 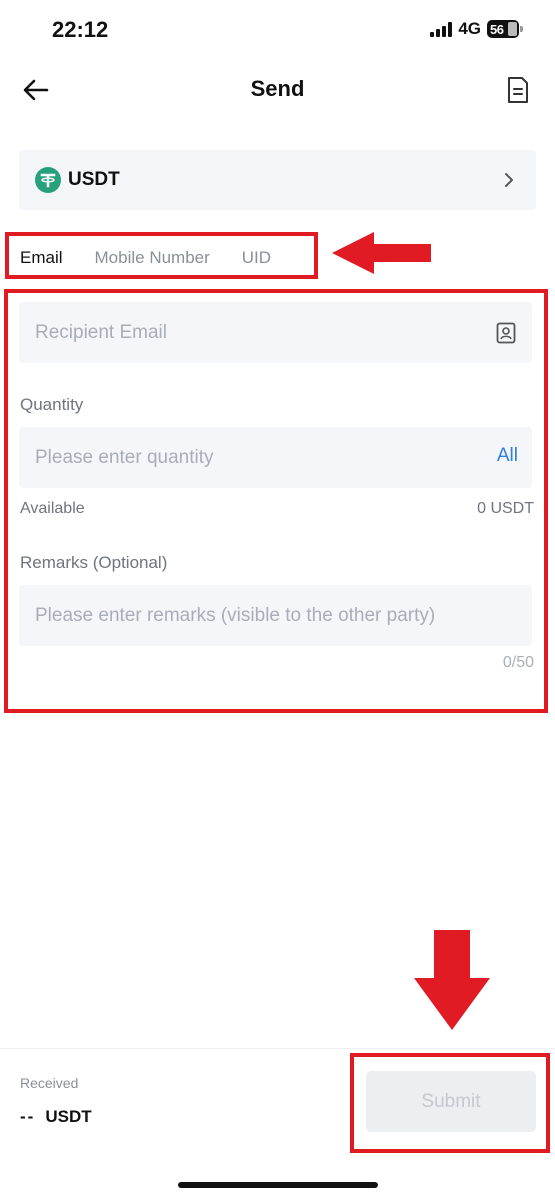 I want to click on received-amount: --, so click(x=28, y=1116).